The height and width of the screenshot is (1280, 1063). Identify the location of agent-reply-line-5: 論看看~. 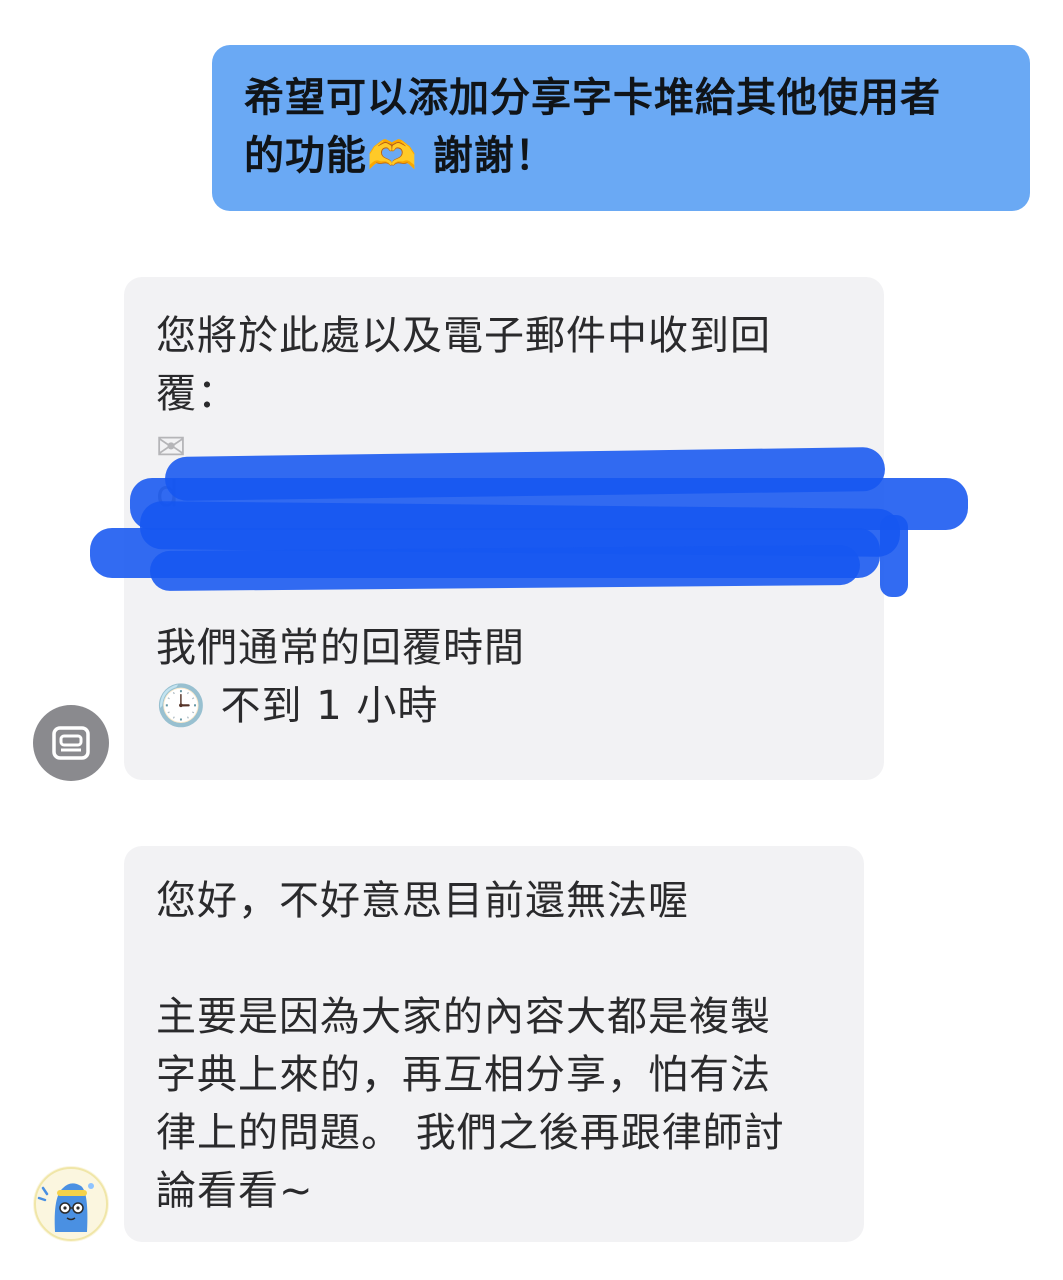
(235, 1191).